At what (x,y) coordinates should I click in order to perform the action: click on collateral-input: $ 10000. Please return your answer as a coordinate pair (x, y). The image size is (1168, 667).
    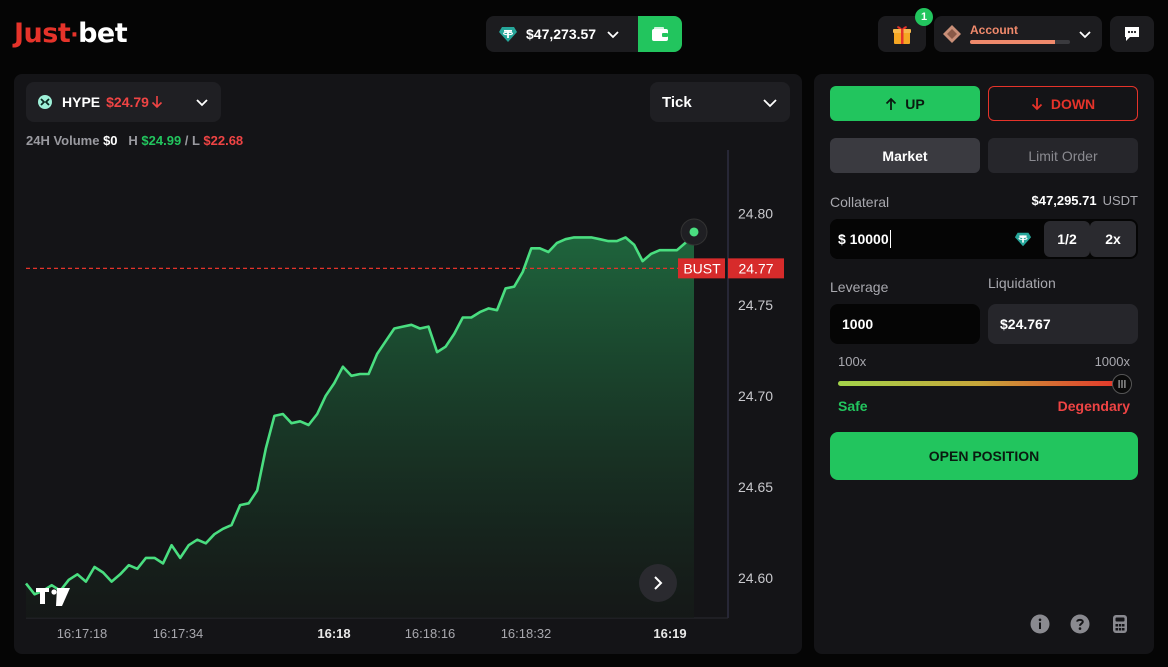
    Looking at the image, I should click on (936, 239).